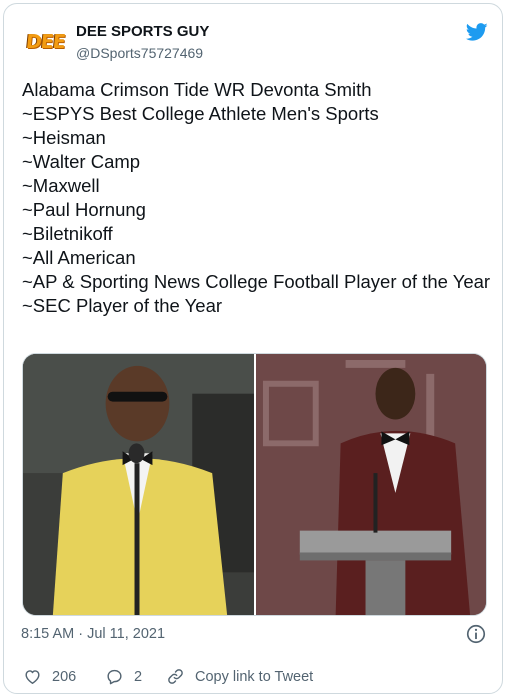 This screenshot has height=700, width=509. I want to click on copy-link-label: Copy link to Tweet, so click(254, 676).